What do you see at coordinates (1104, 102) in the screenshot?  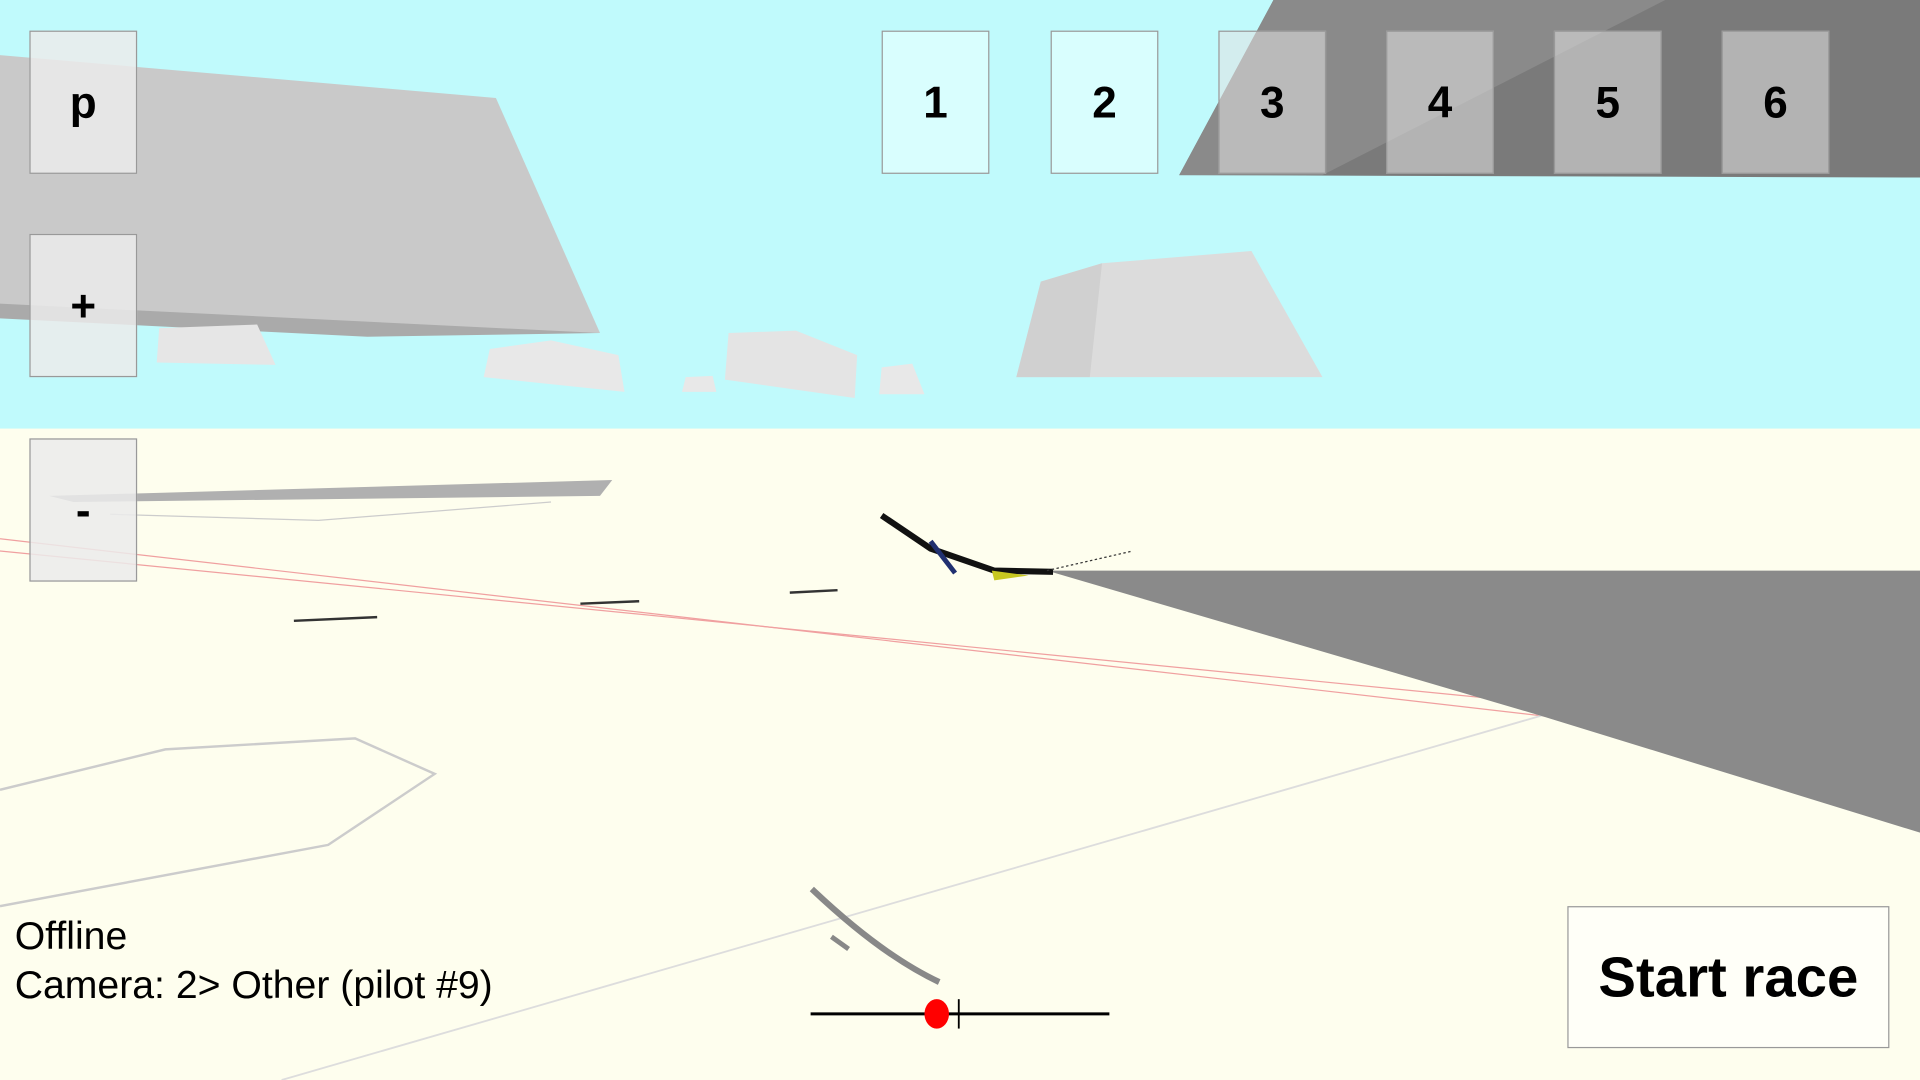 I see `camera-button-2: 2` at bounding box center [1104, 102].